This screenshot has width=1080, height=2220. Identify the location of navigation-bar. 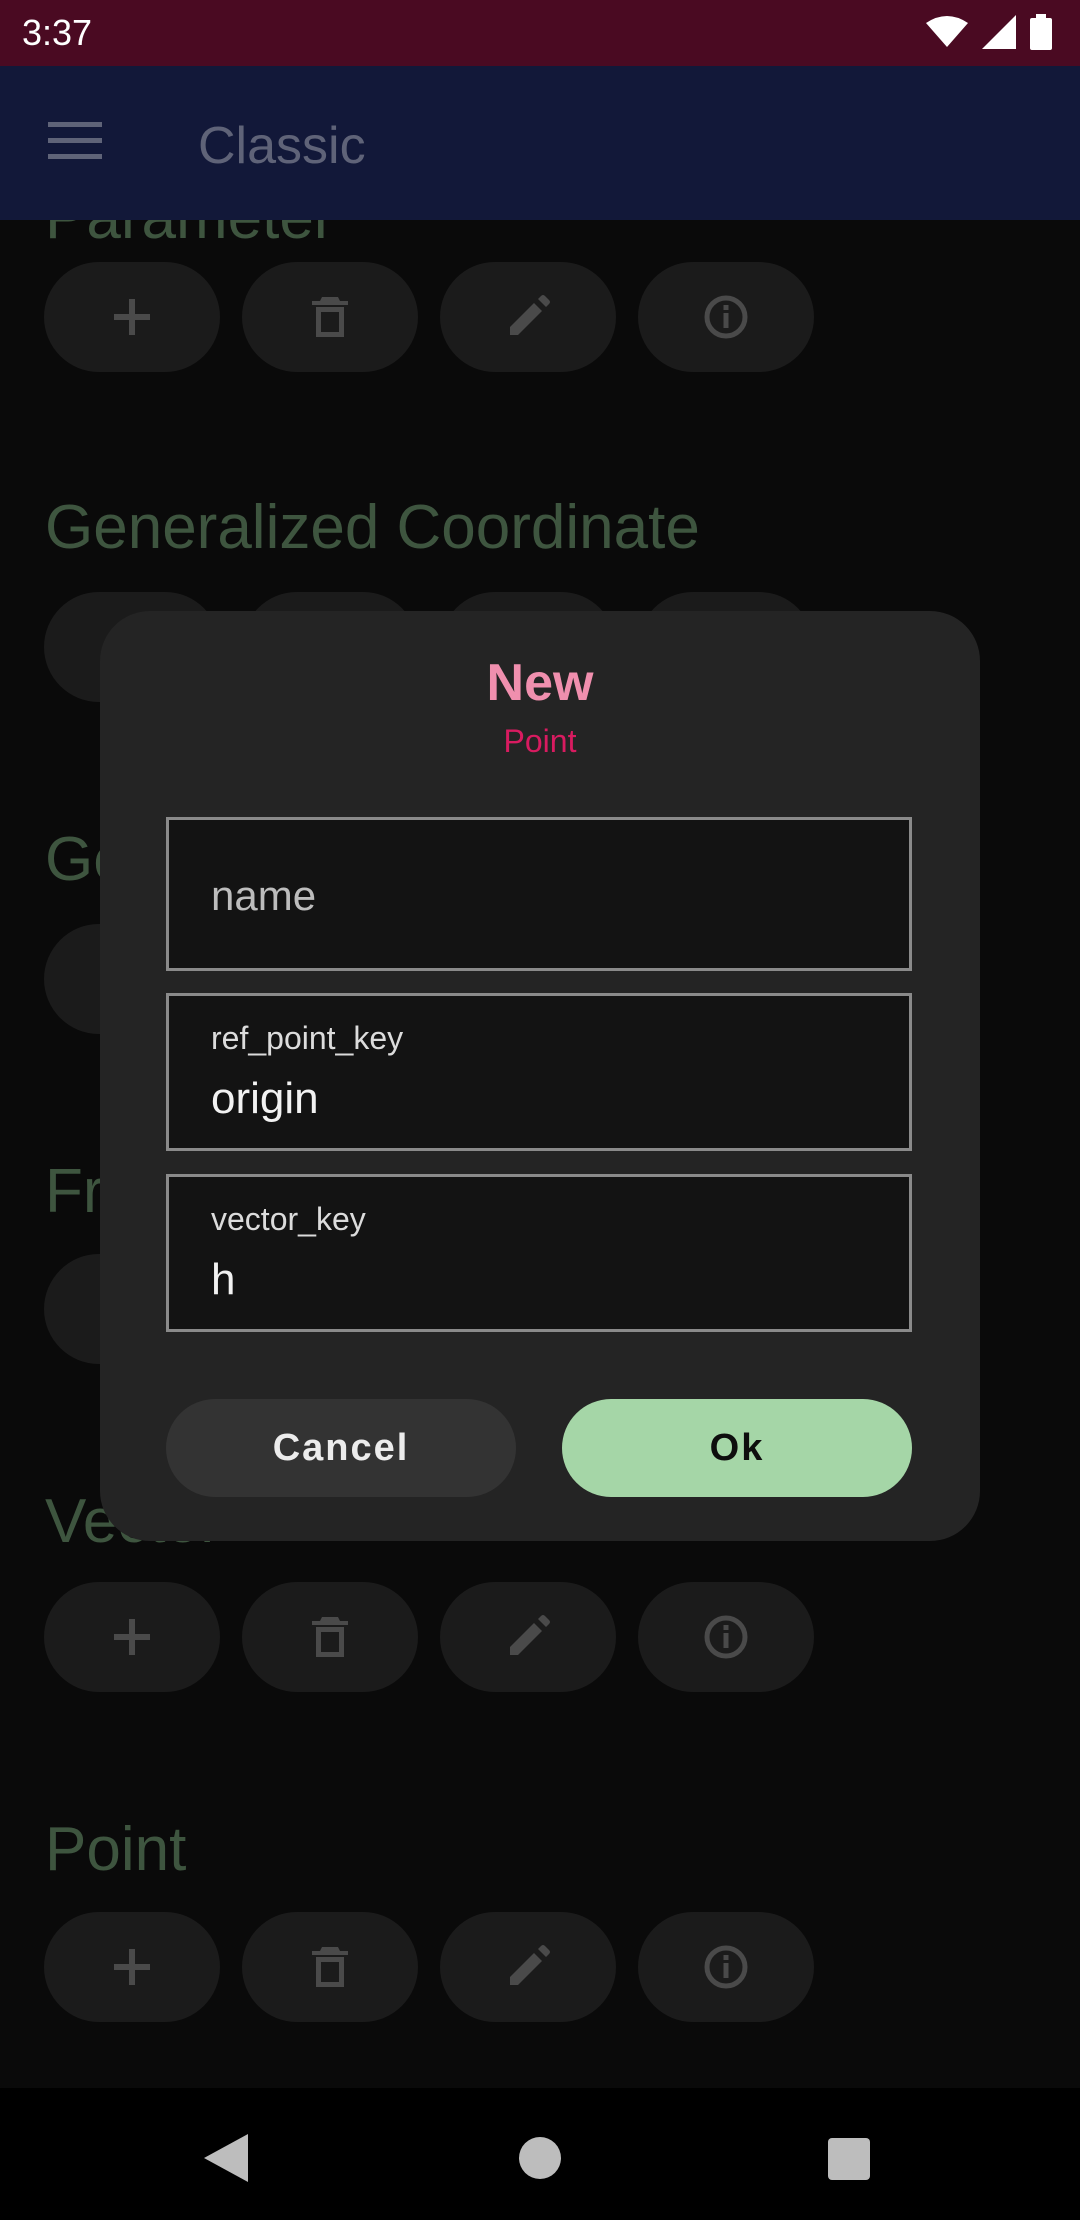
(540, 2154).